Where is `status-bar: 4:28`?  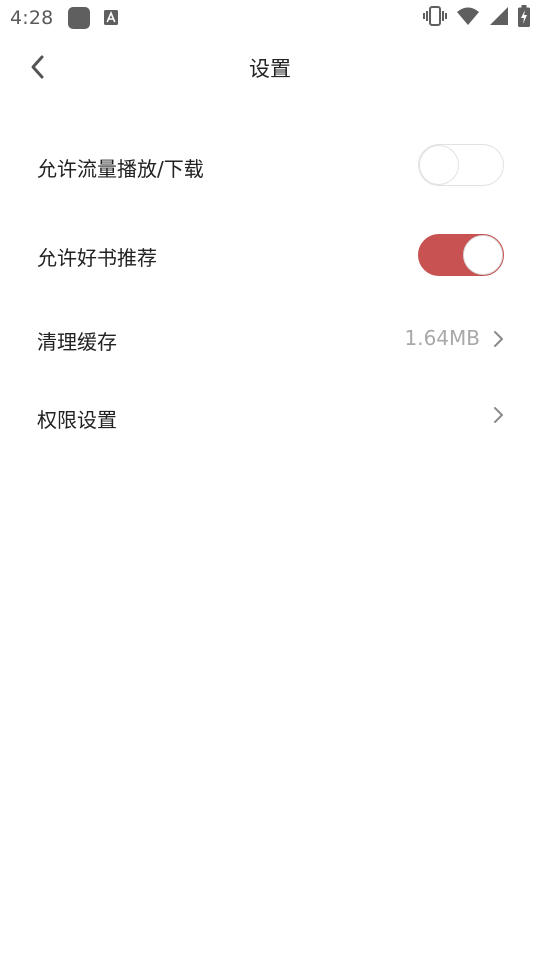 status-bar: 4:28 is located at coordinates (270, 18).